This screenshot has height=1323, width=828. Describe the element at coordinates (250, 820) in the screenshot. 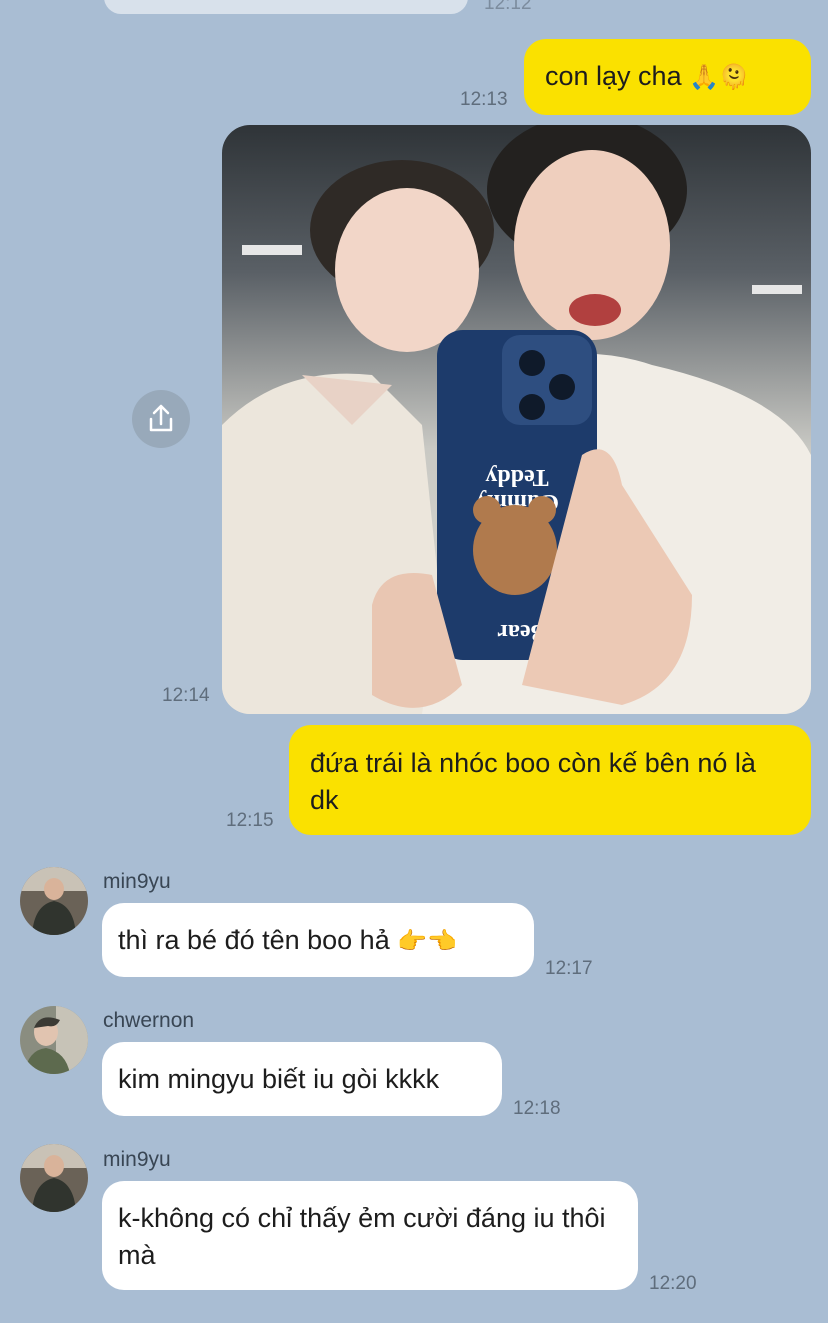

I see `message-time: 12:15` at that location.